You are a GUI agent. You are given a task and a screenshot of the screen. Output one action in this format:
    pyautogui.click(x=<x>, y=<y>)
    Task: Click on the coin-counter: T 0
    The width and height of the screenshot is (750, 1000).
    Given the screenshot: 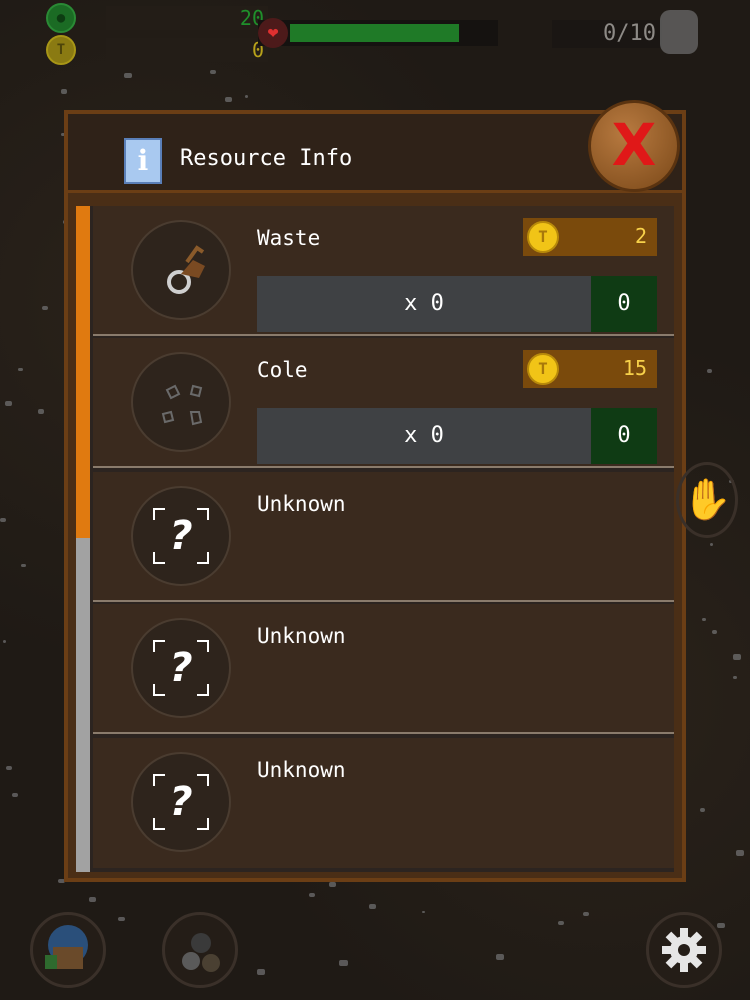 What is the action you would take?
    pyautogui.click(x=157, y=50)
    